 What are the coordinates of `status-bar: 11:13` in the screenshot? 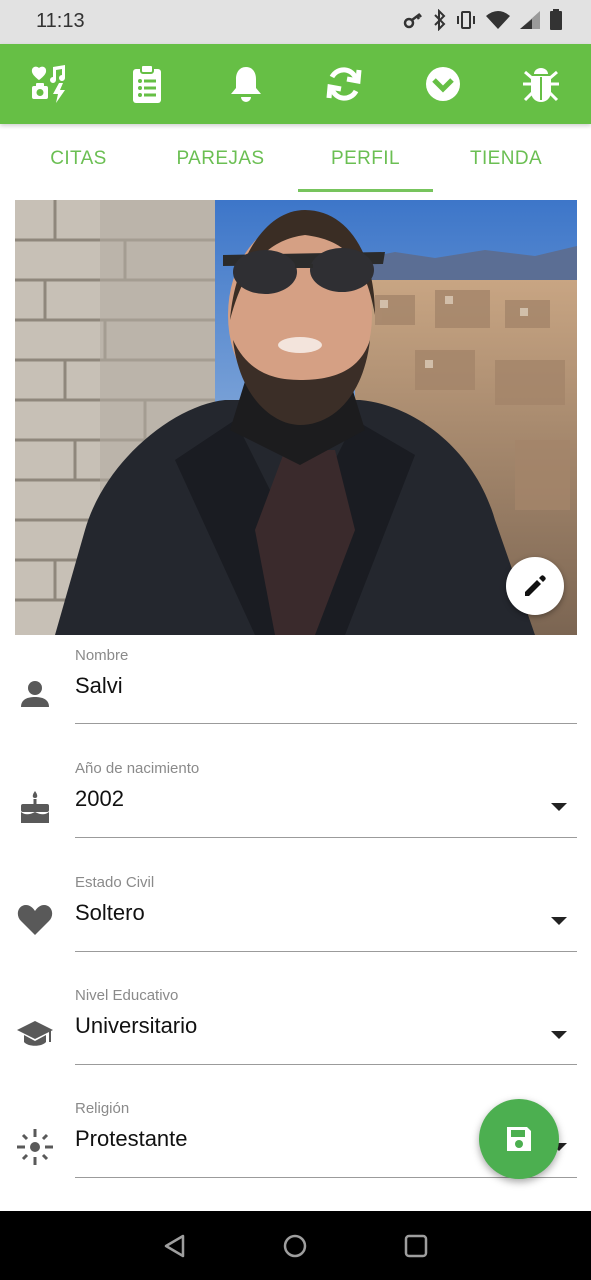 It's located at (295, 22).